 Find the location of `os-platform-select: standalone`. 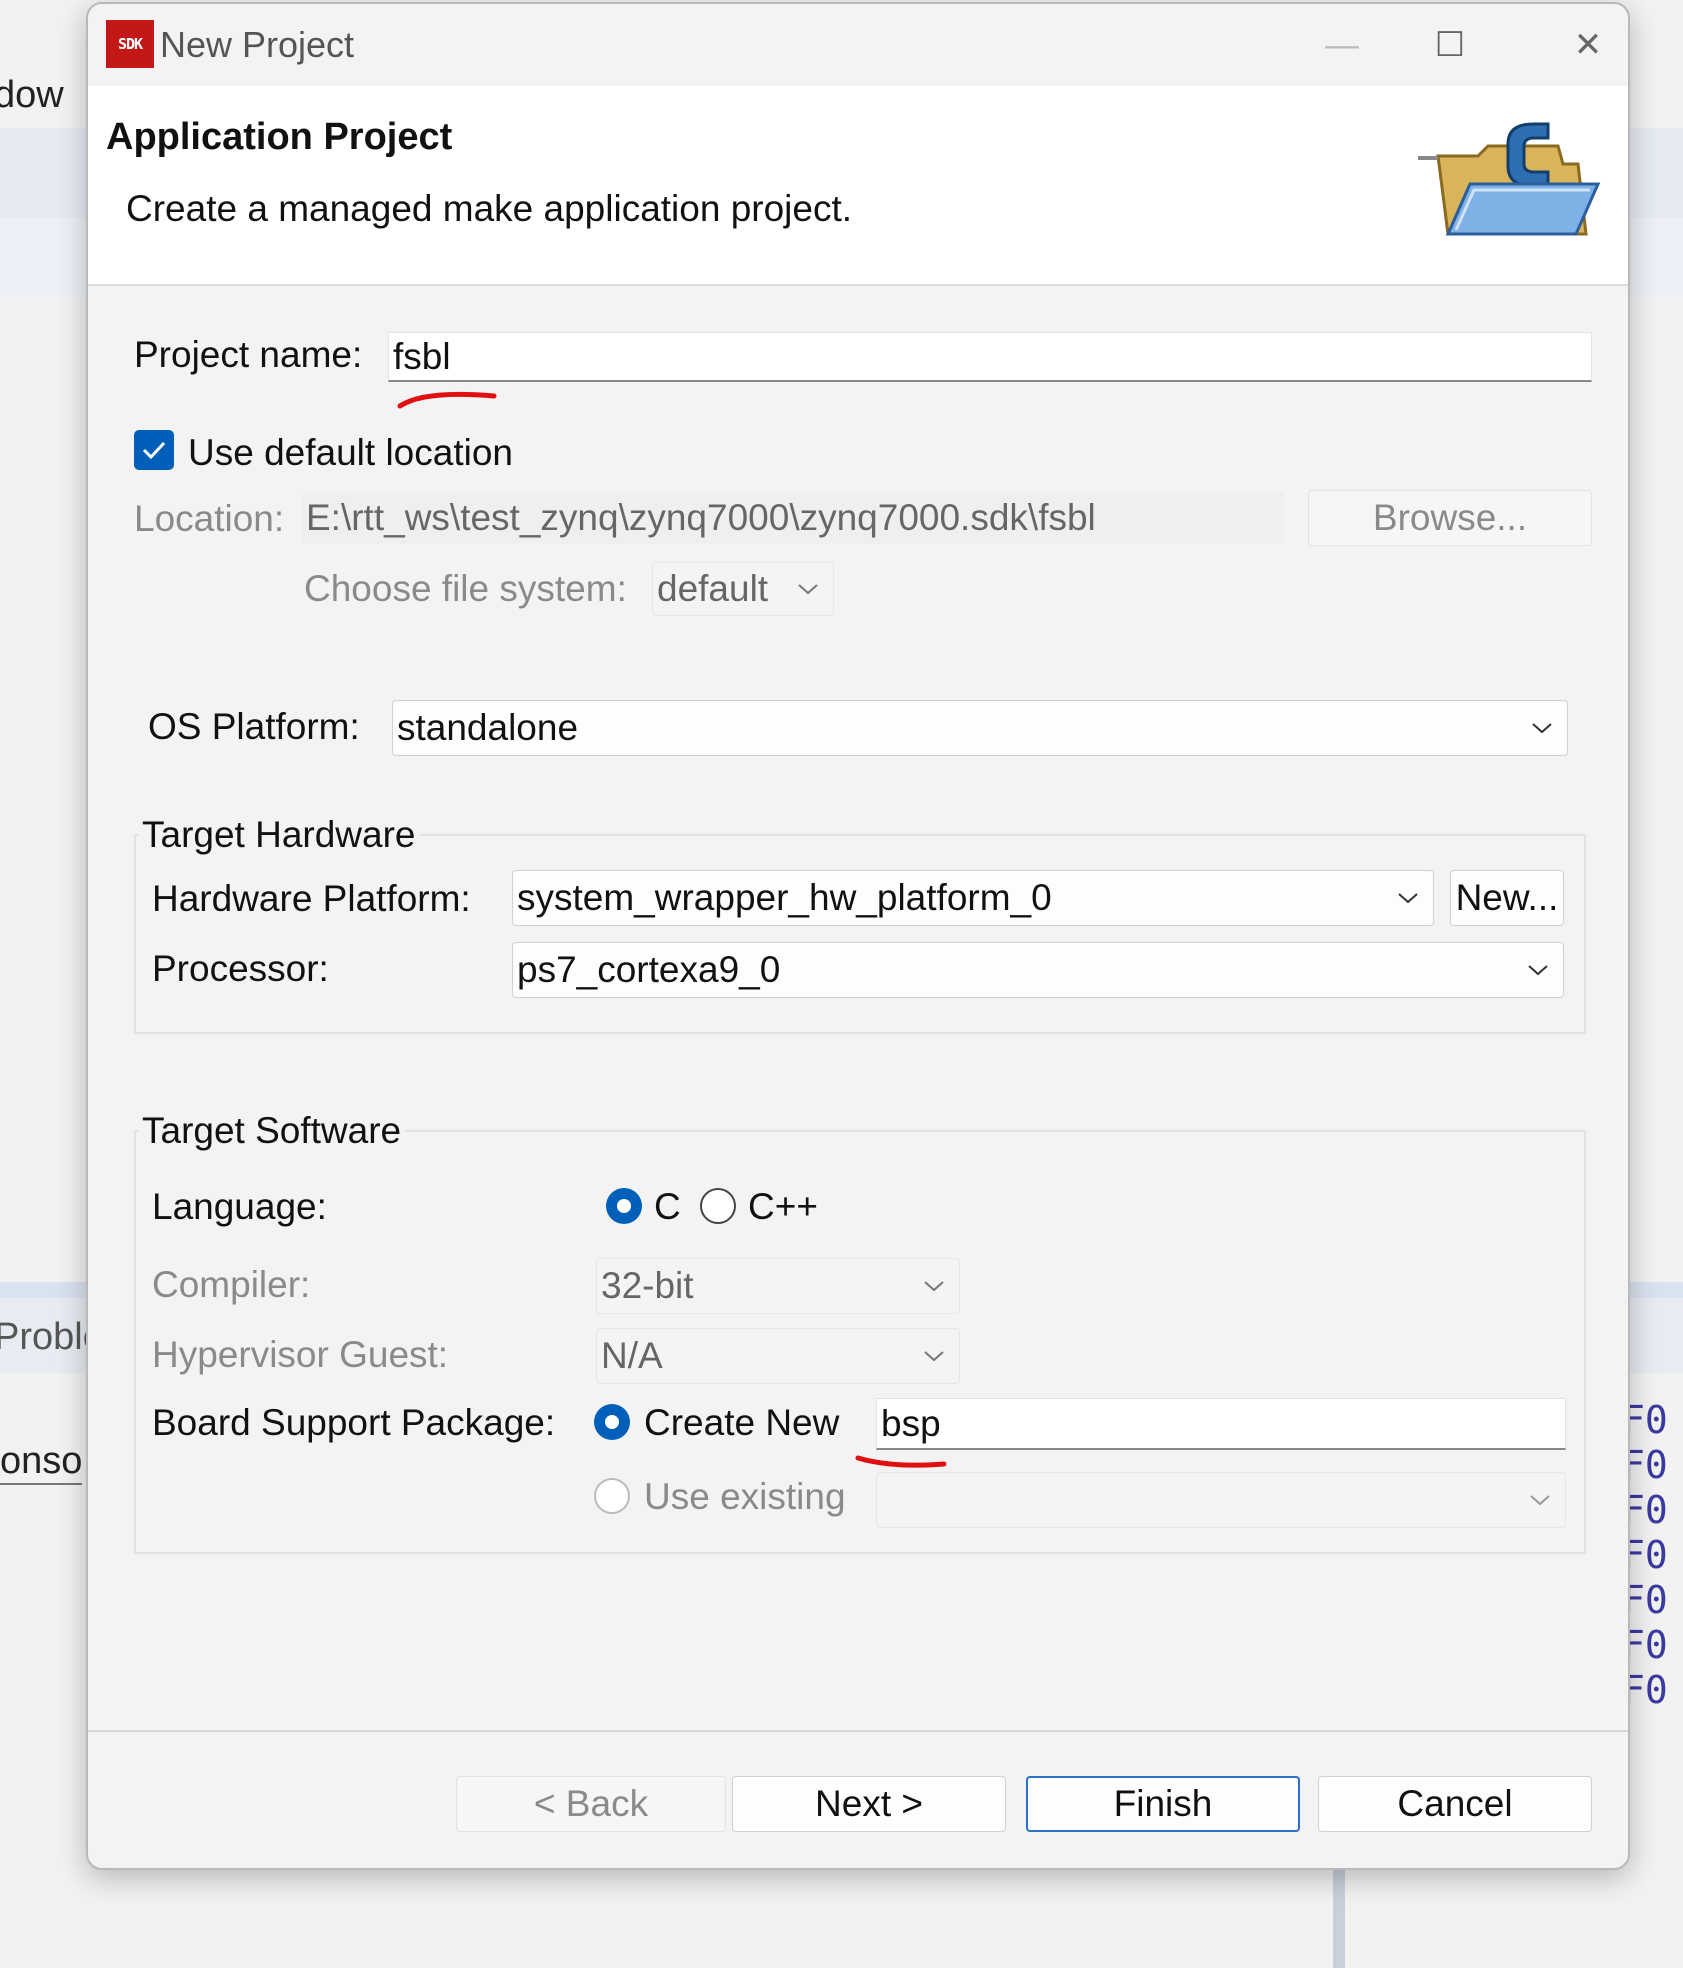

os-platform-select: standalone is located at coordinates (980, 728).